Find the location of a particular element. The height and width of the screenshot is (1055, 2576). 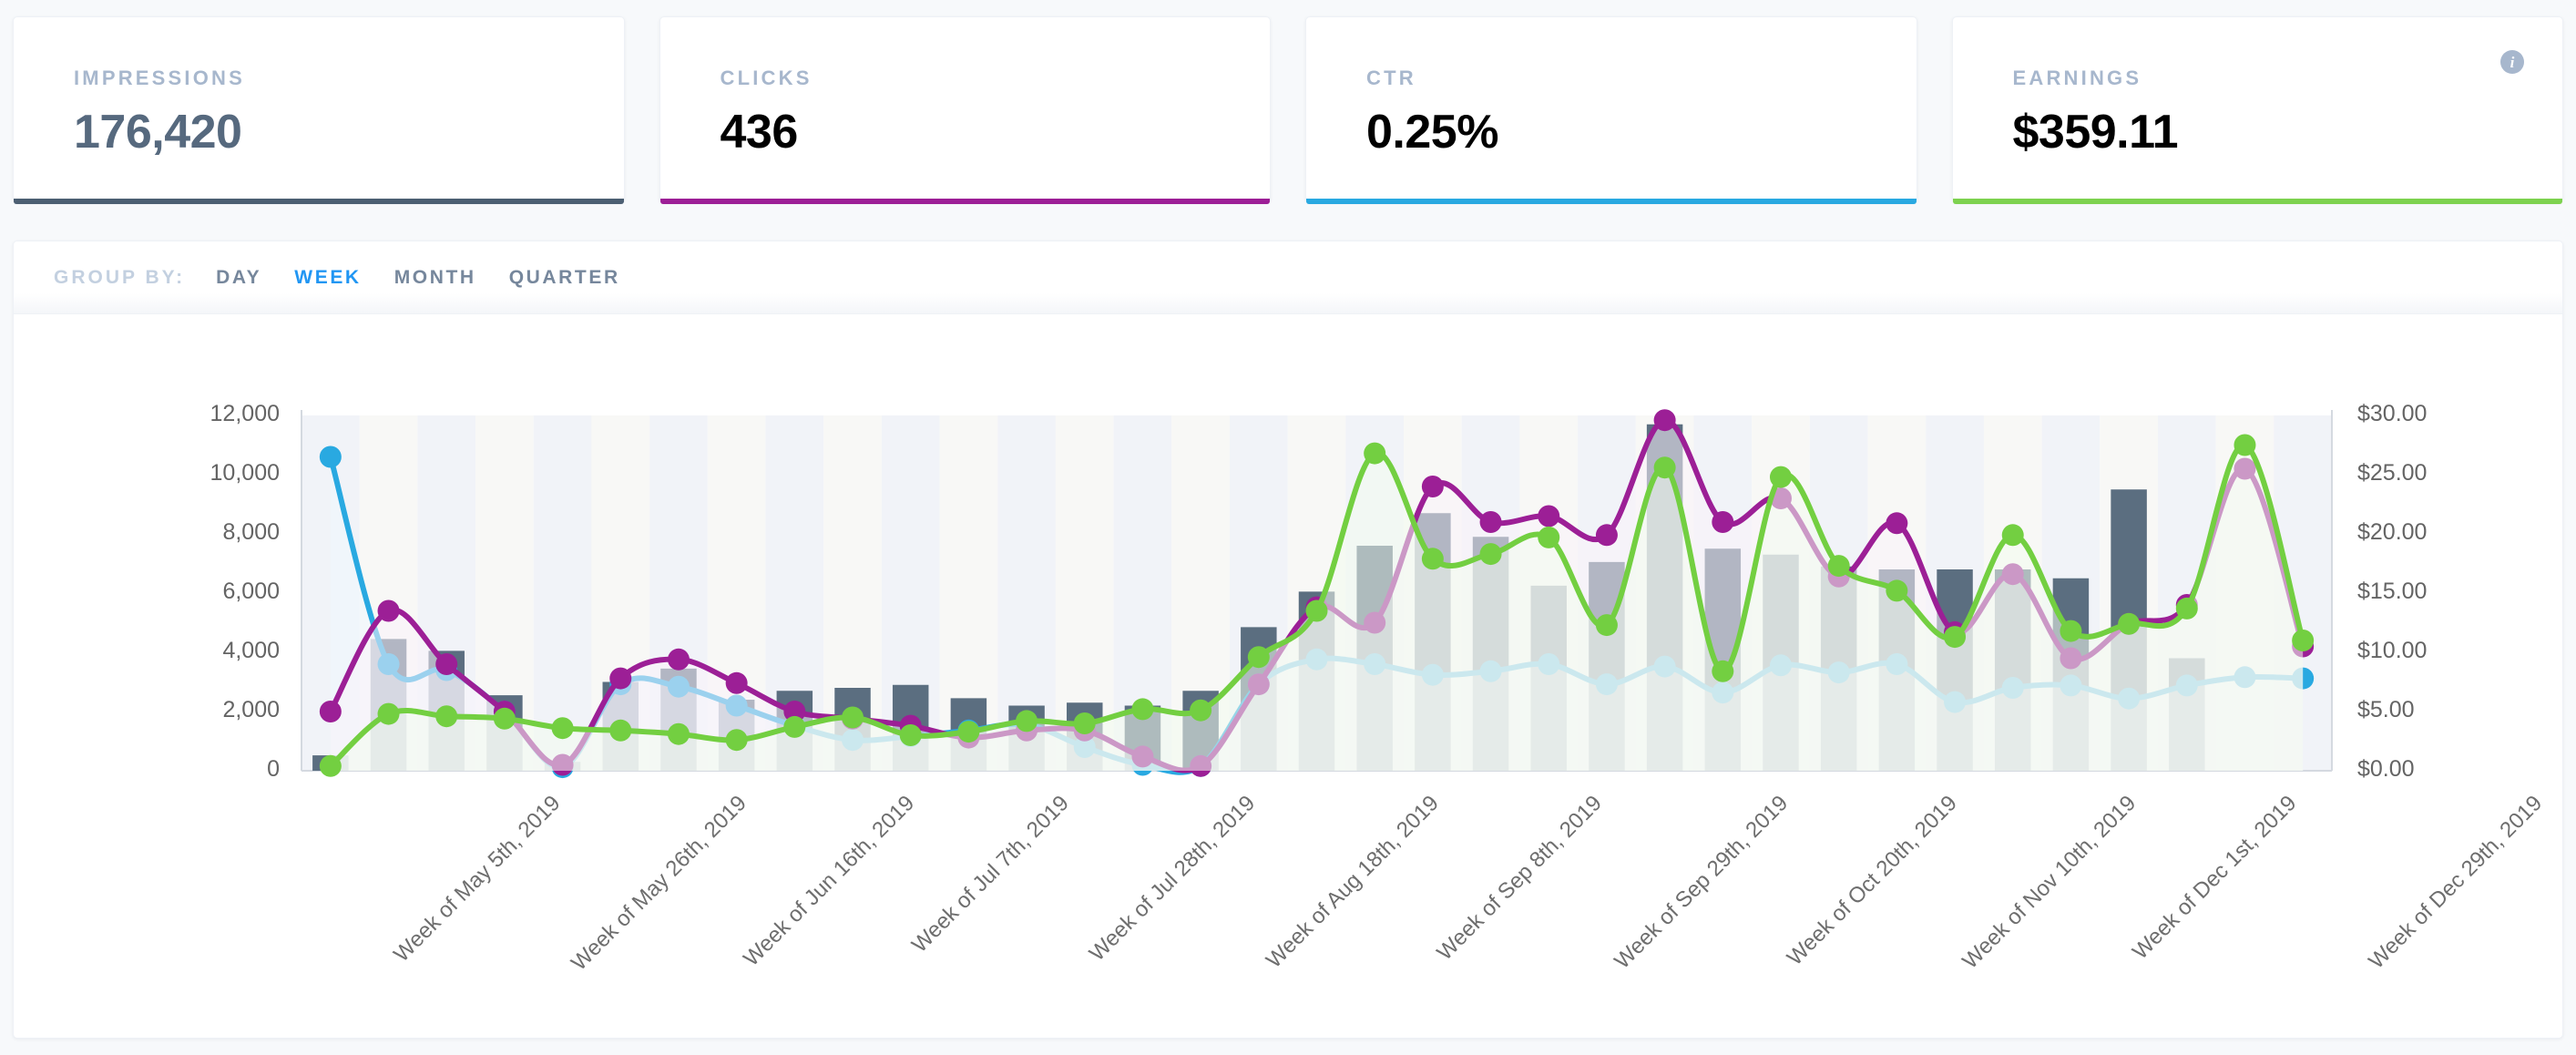

kpi-card-clicks: CLICKS 436 is located at coordinates (965, 110).